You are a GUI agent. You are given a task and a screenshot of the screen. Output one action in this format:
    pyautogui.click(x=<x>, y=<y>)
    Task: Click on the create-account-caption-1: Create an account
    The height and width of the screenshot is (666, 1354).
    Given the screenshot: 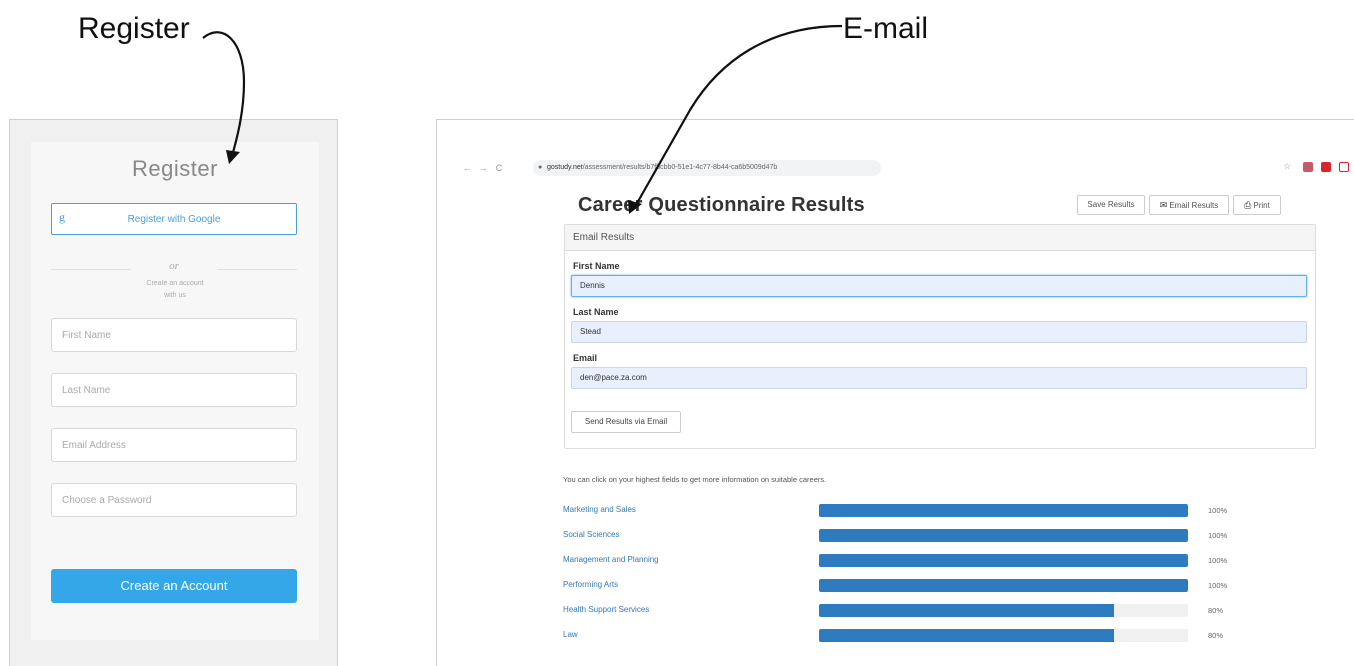 What is the action you would take?
    pyautogui.click(x=175, y=283)
    